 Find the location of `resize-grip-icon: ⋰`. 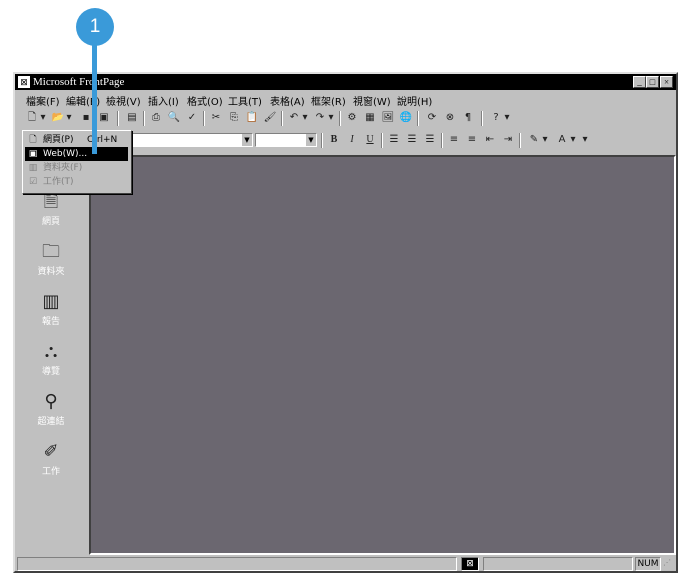

resize-grip-icon: ⋰ is located at coordinates (669, 564).